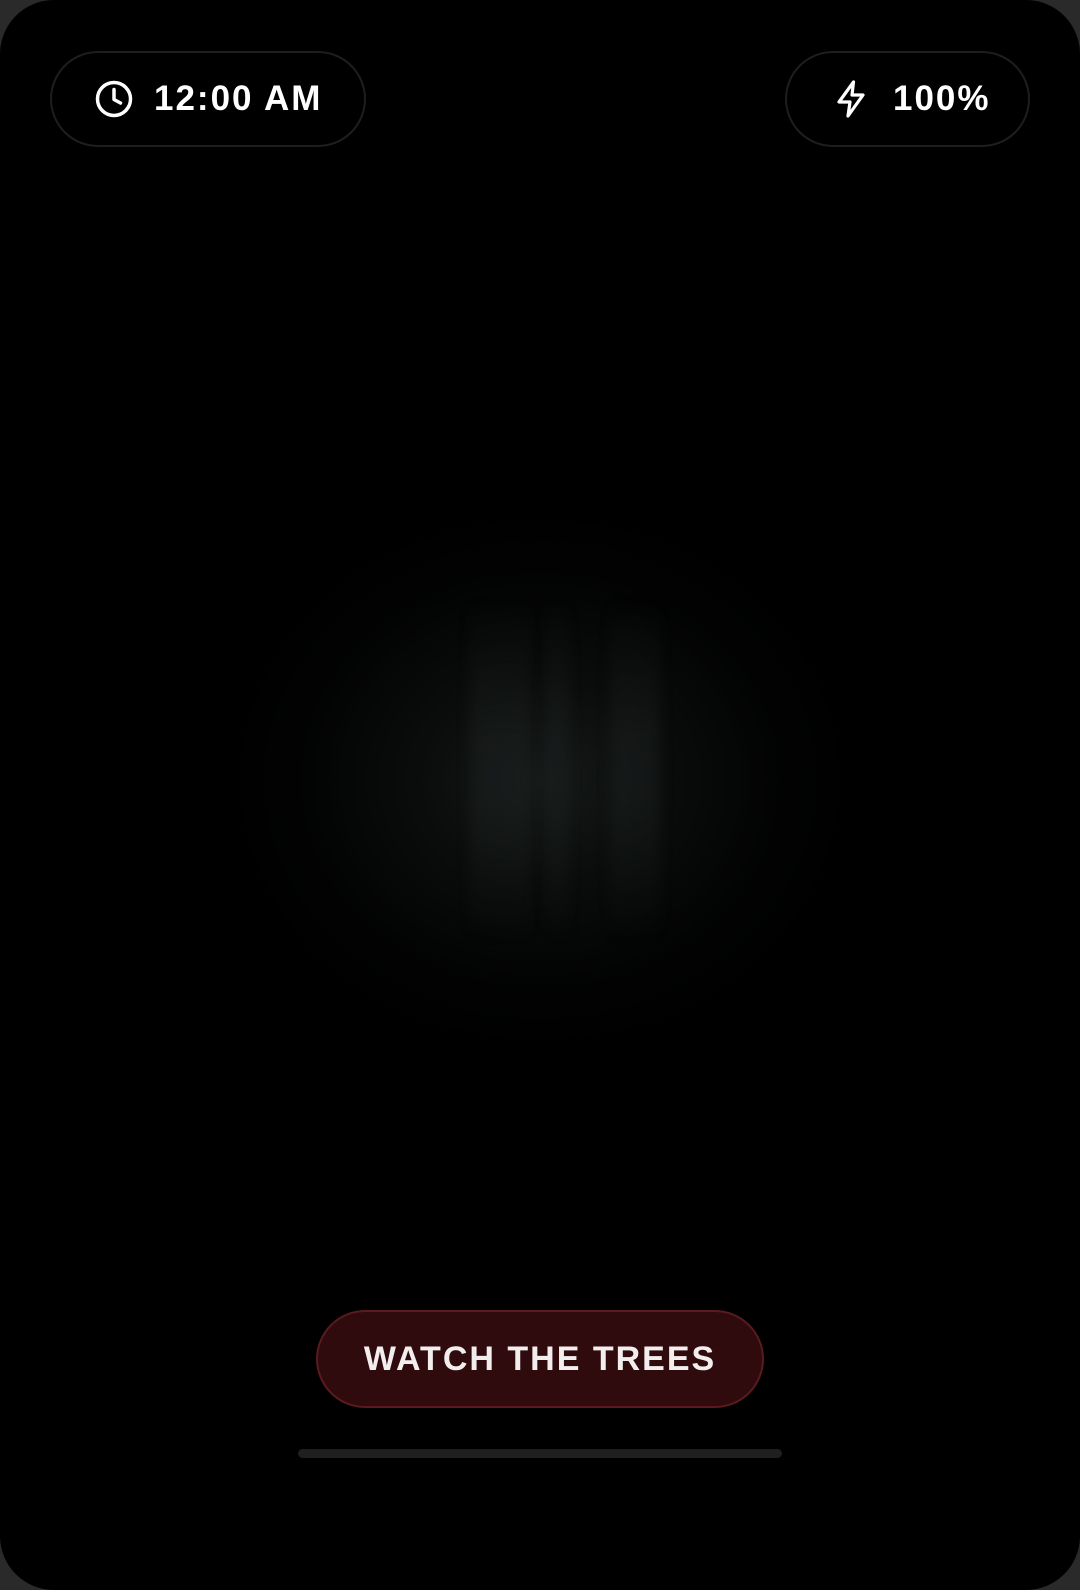 This screenshot has width=1080, height=1590. Describe the element at coordinates (851, 99) in the screenshot. I see `lightning-bolt-icon` at that location.